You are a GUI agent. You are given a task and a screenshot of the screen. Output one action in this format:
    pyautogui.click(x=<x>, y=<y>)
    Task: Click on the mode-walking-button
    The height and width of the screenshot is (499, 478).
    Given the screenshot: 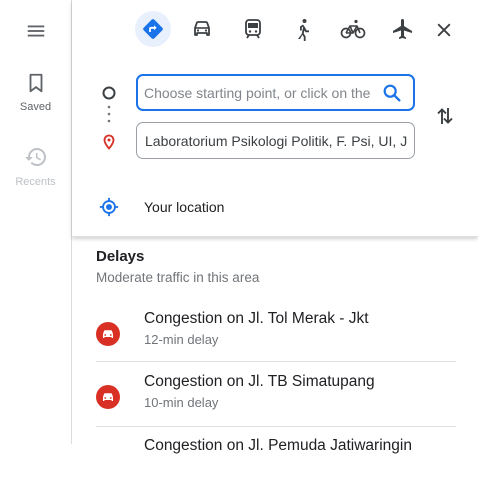 What is the action you would take?
    pyautogui.click(x=303, y=29)
    